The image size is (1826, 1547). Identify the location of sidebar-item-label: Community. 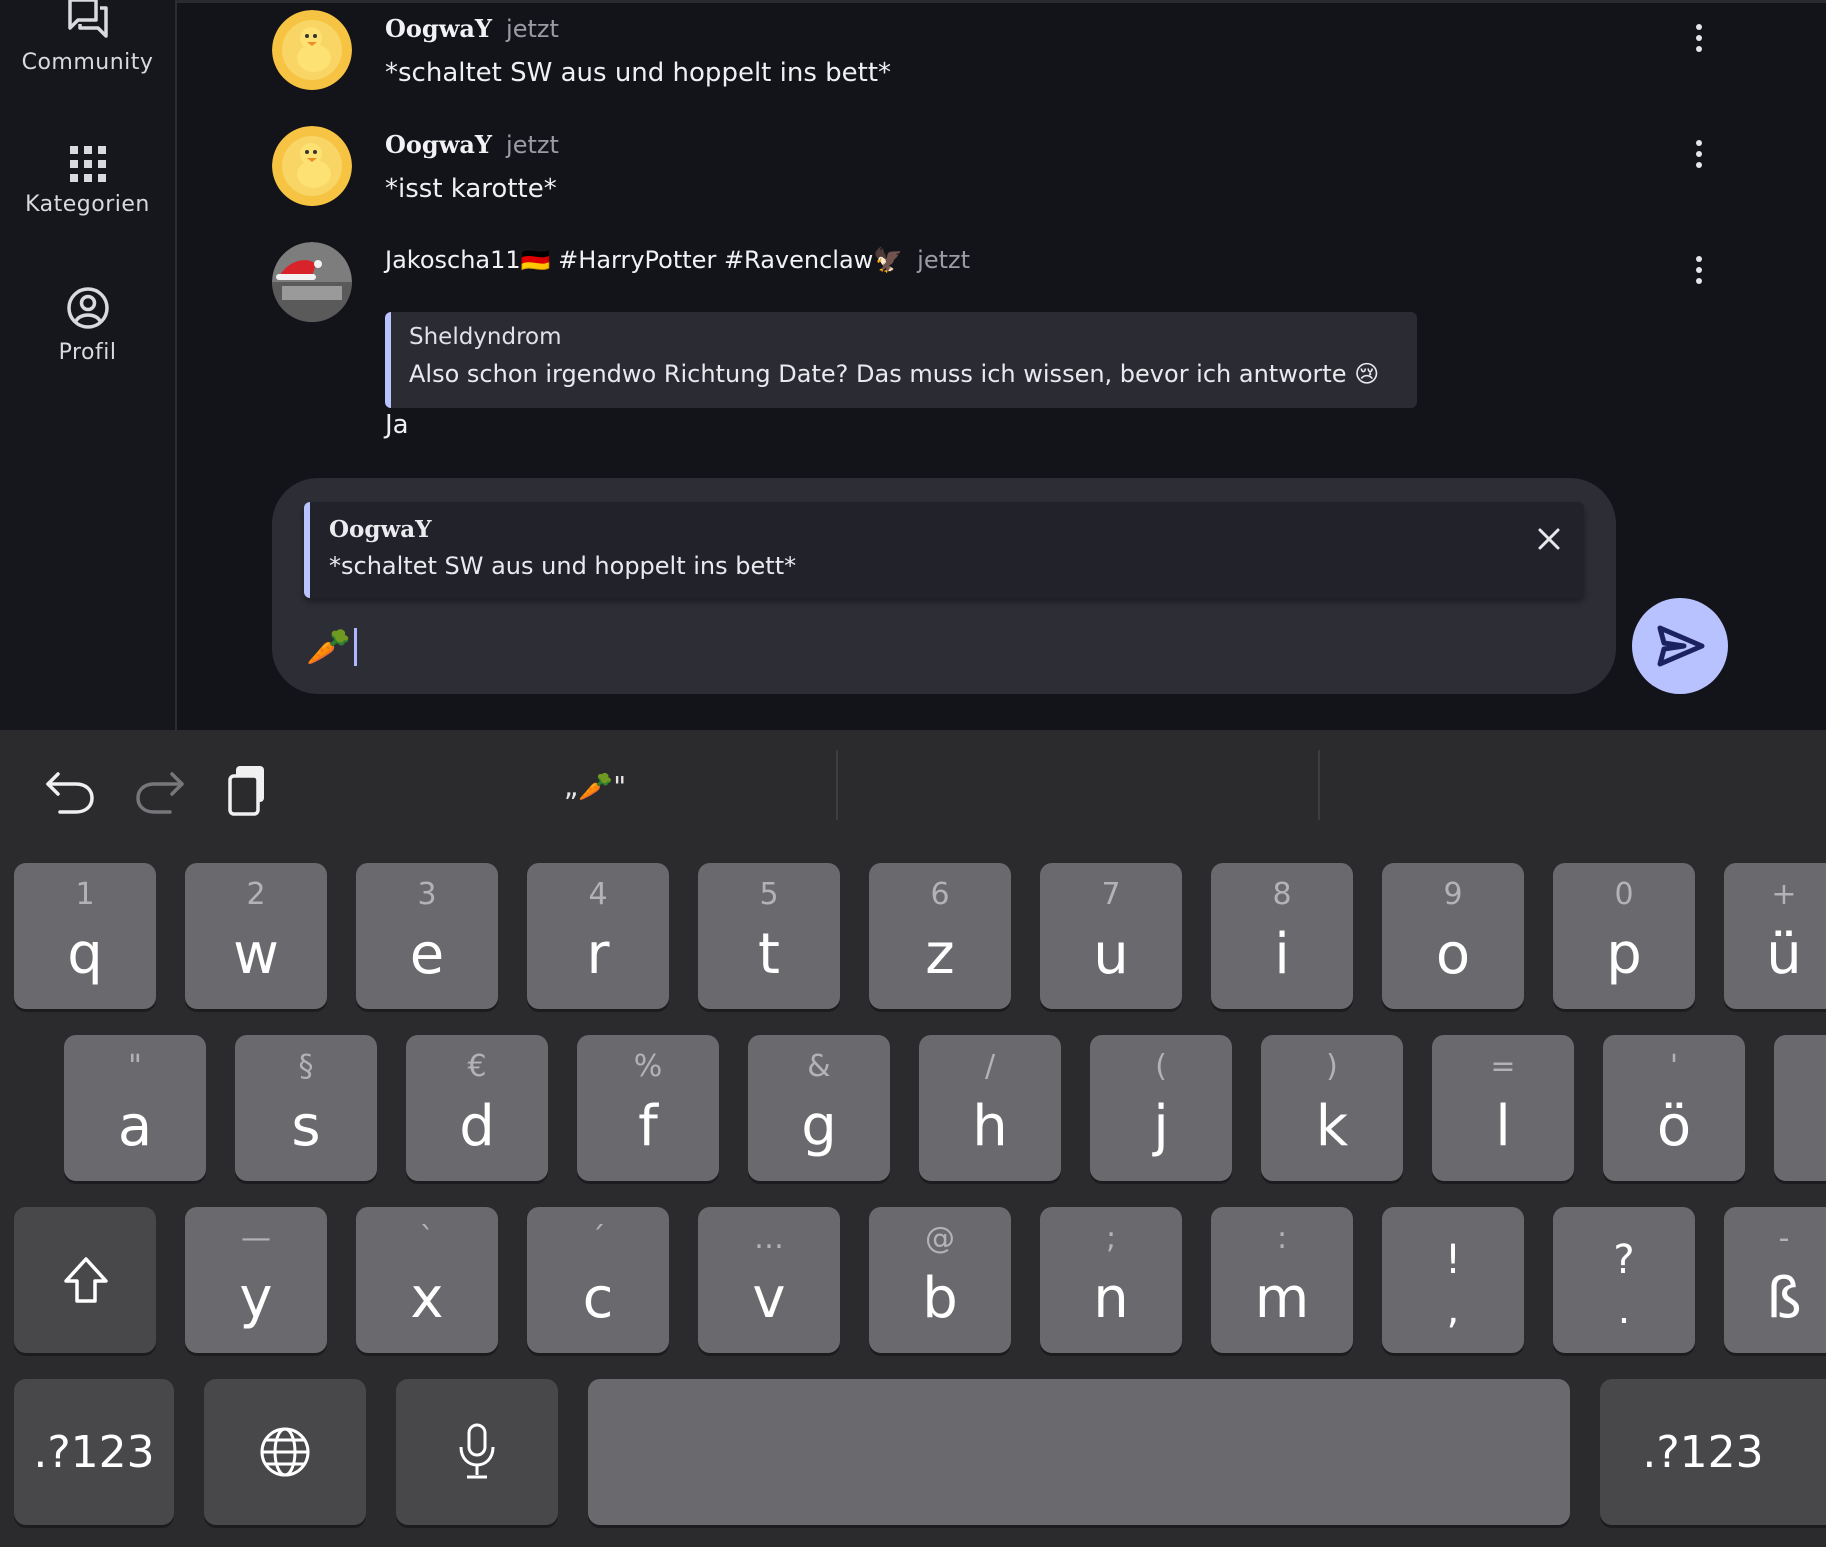
(87, 62).